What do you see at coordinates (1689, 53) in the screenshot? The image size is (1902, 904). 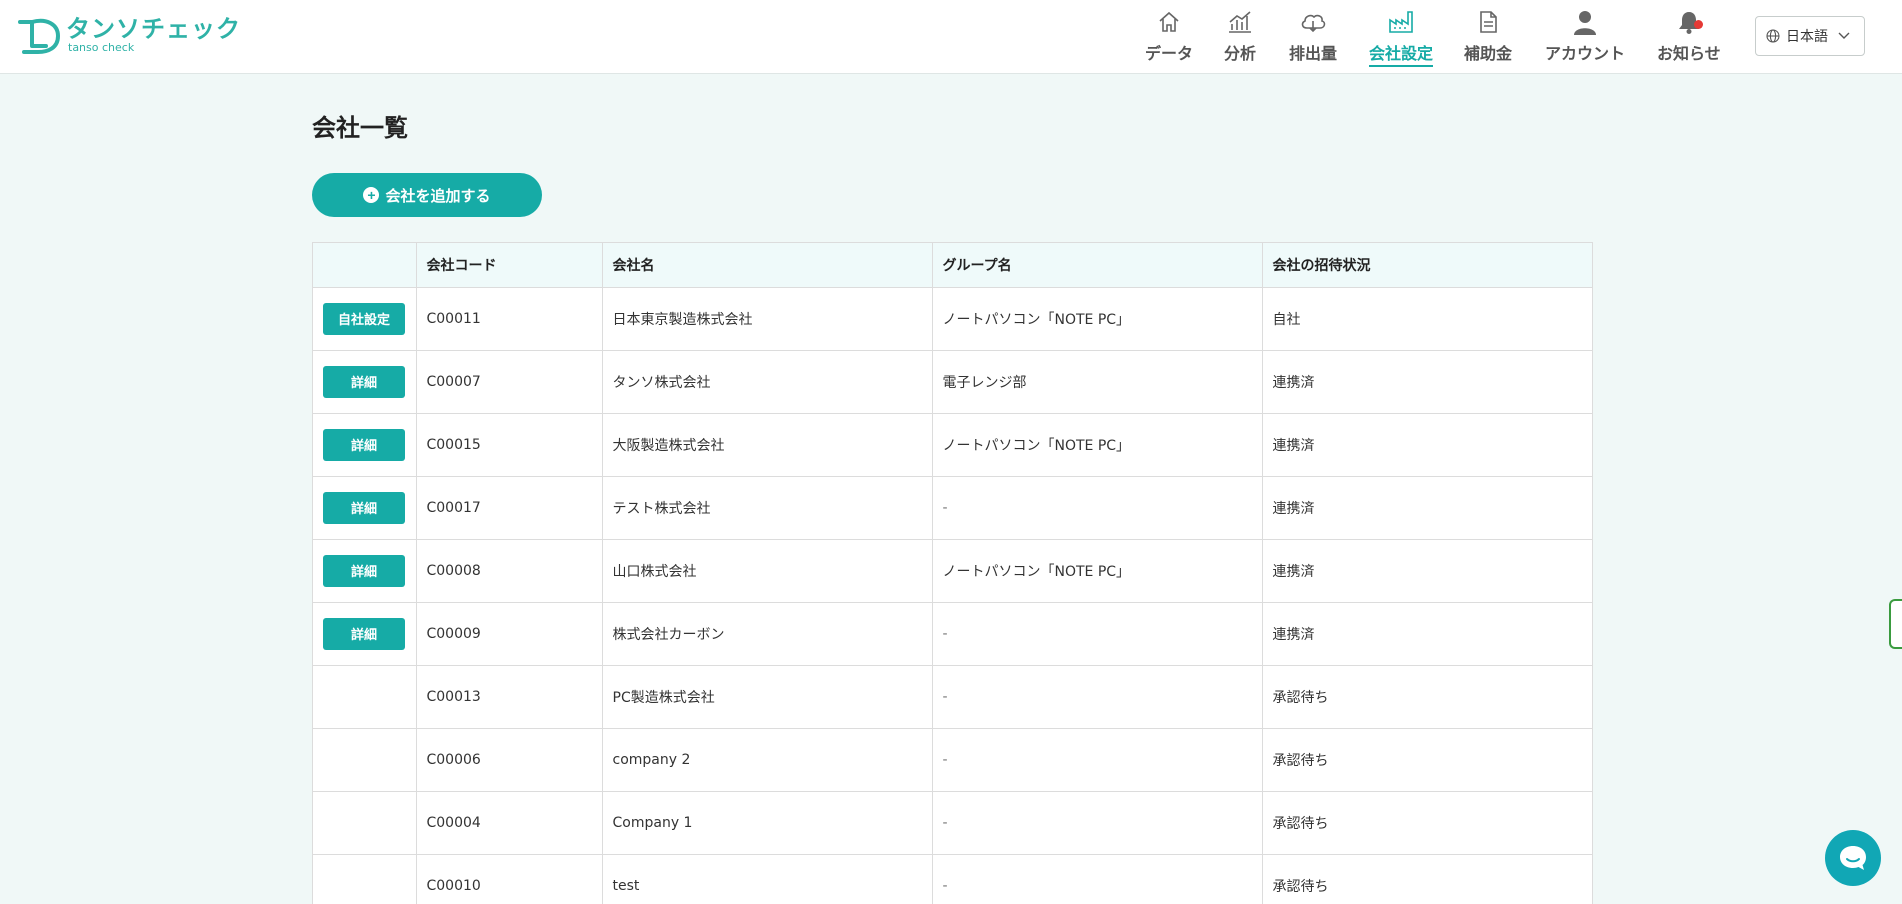 I see `nav-notifications-label: お知らせ` at bounding box center [1689, 53].